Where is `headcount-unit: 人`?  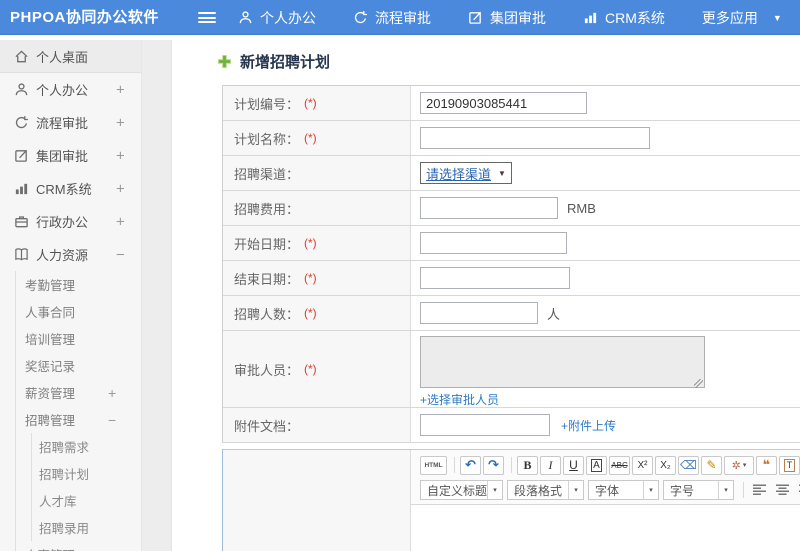 headcount-unit: 人 is located at coordinates (554, 314).